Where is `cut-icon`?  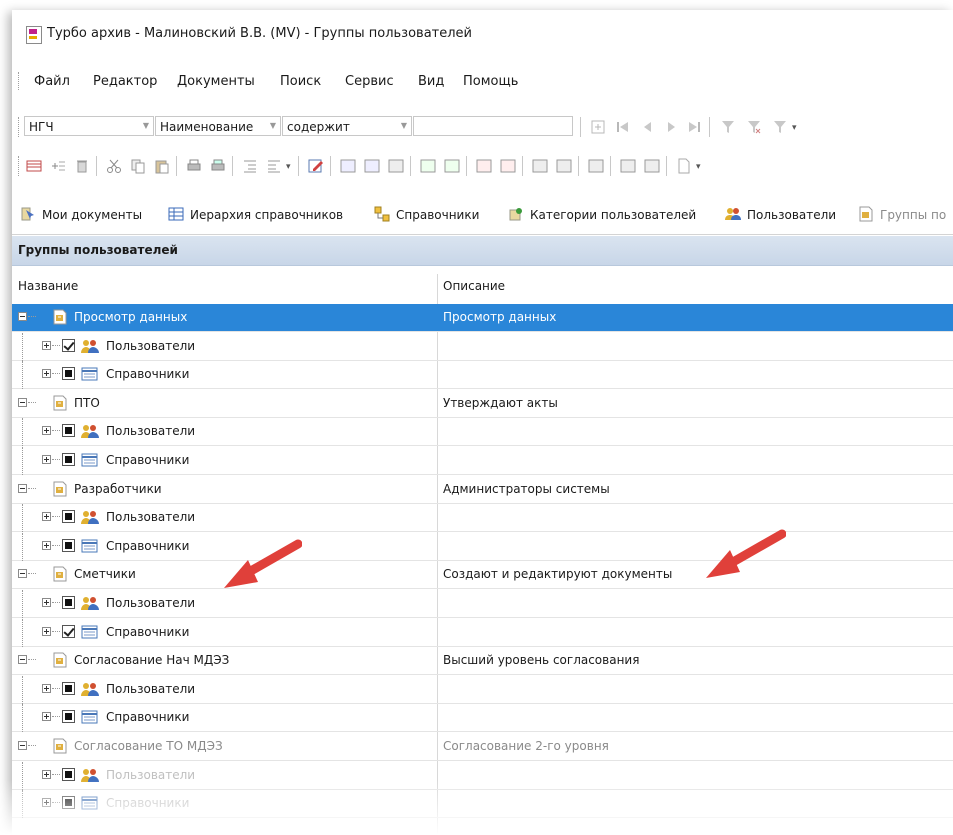 cut-icon is located at coordinates (114, 166).